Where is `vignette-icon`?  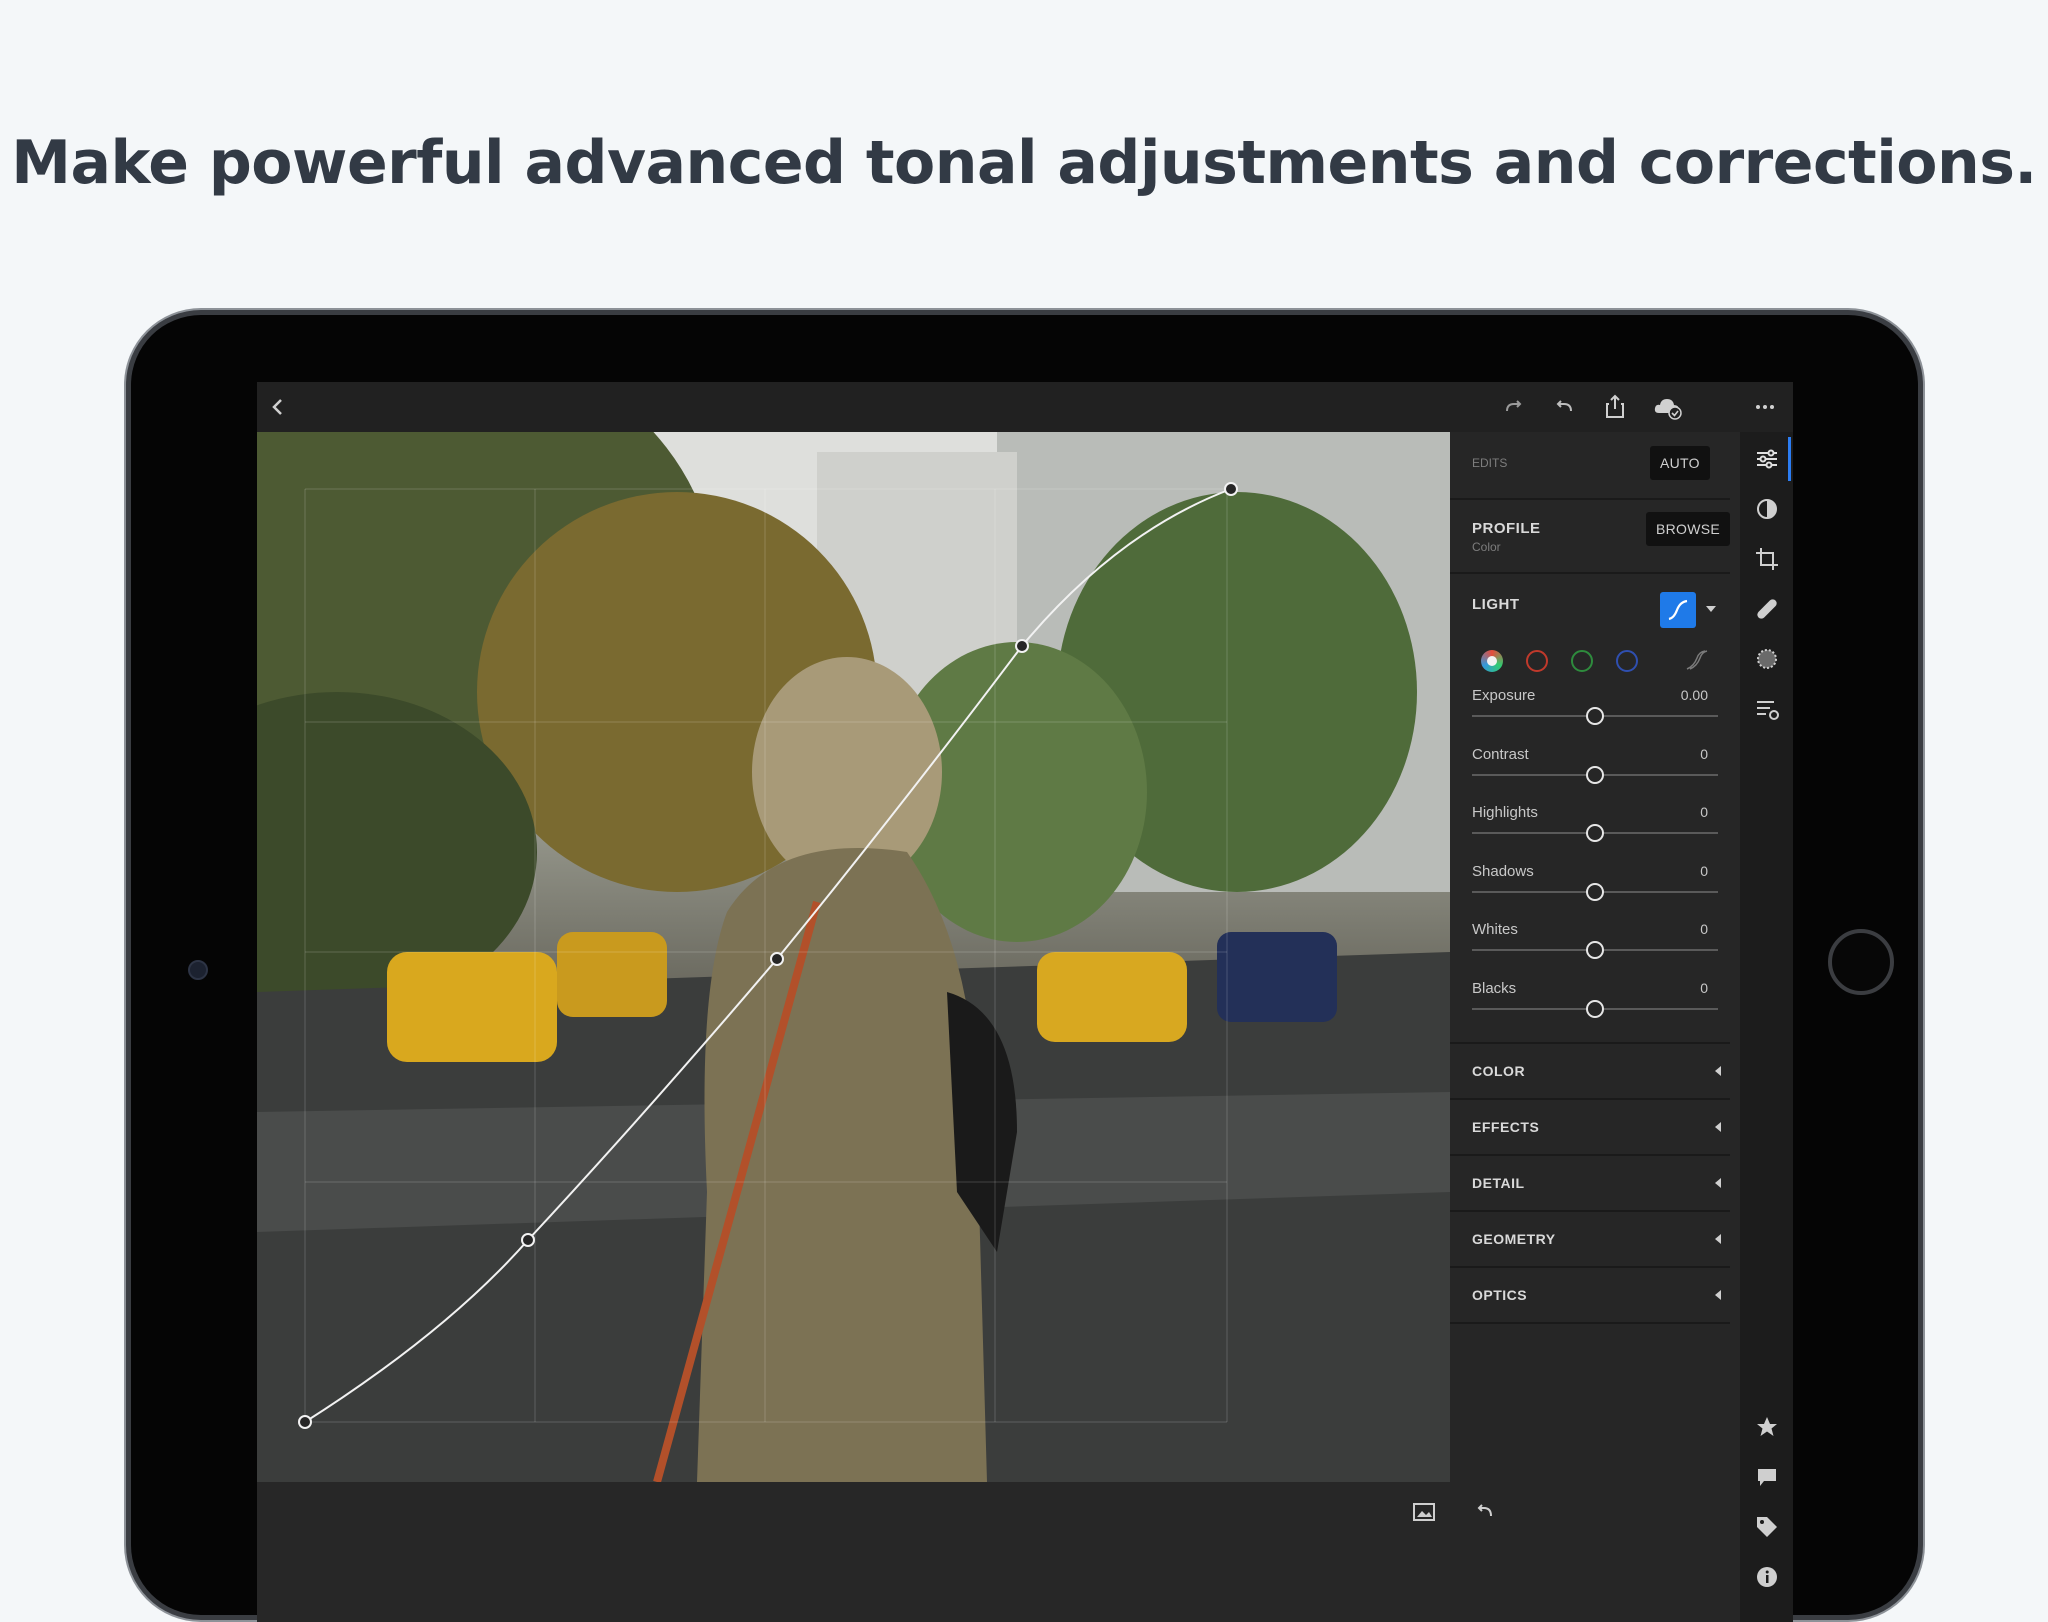 vignette-icon is located at coordinates (1767, 659).